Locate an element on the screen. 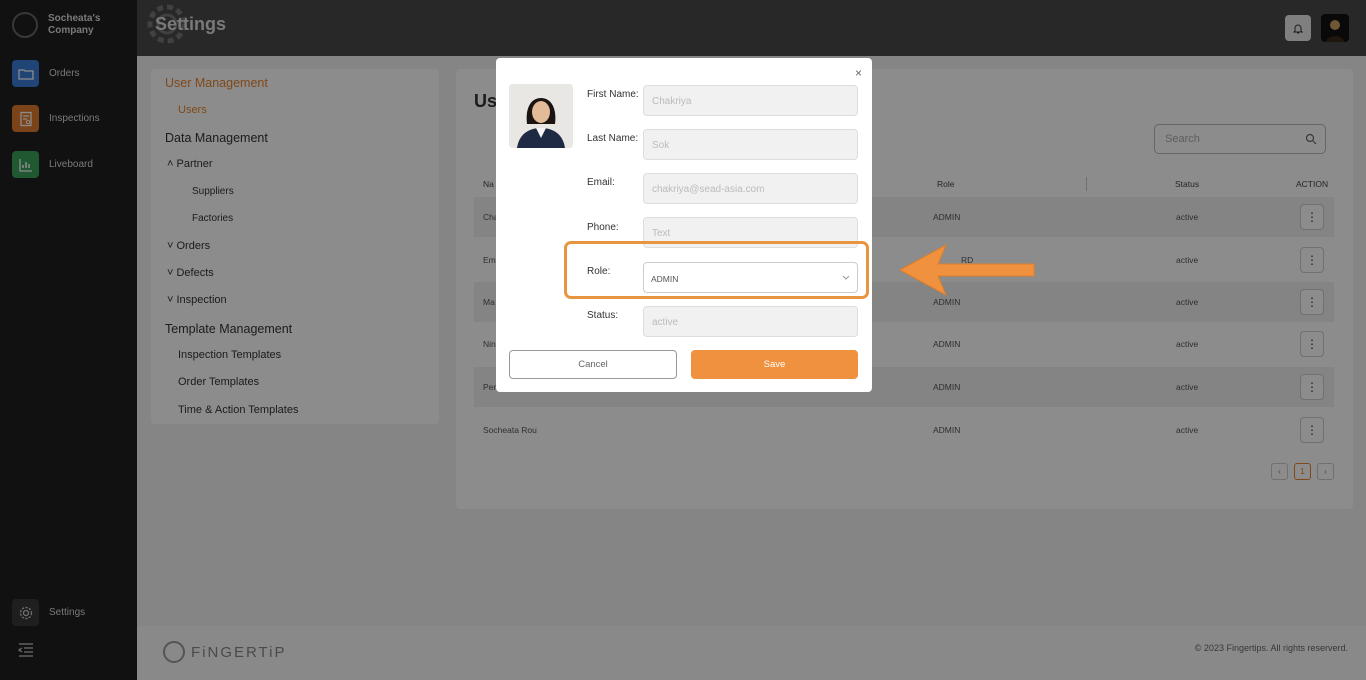 Image resolution: width=1366 pixels, height=680 pixels. status-field: active is located at coordinates (750, 321).